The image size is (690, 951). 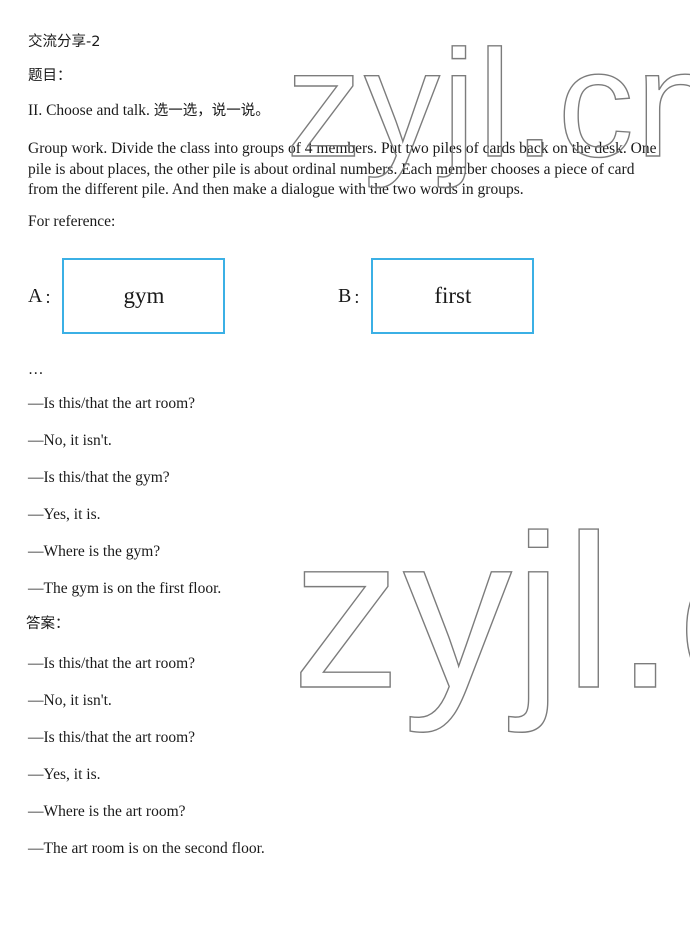 I want to click on instruction-english: II. Choose and talk., so click(x=91, y=110).